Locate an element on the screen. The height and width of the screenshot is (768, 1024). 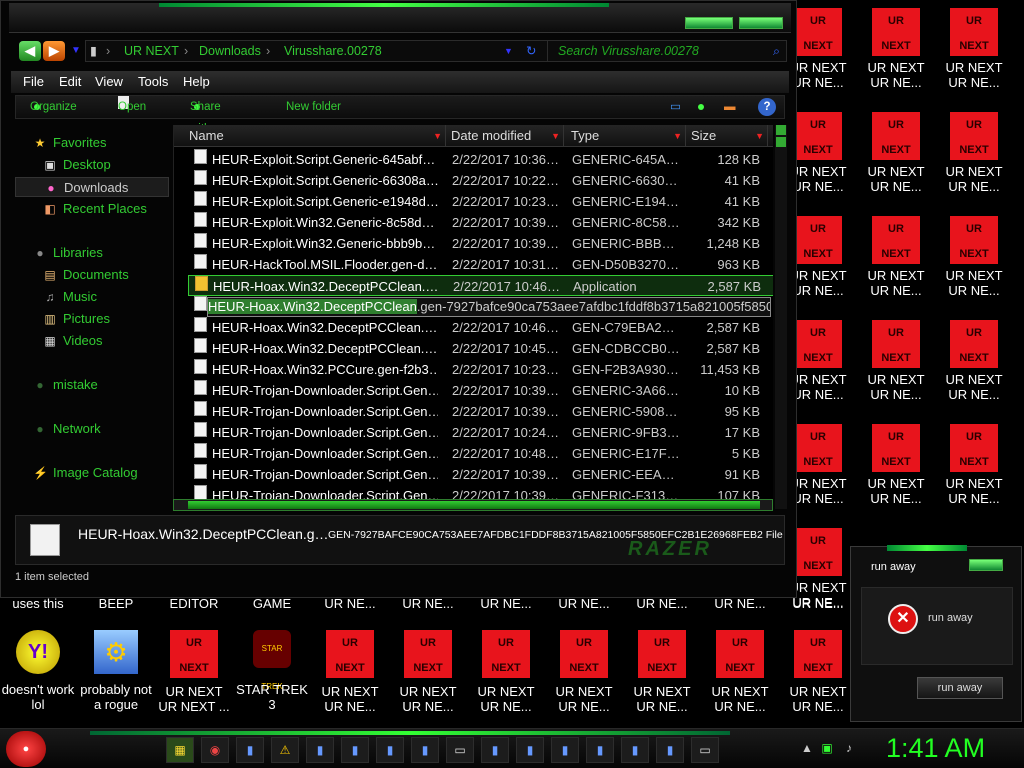
breadcrumb-ur-next: UR NEXT is located at coordinates (151, 51).